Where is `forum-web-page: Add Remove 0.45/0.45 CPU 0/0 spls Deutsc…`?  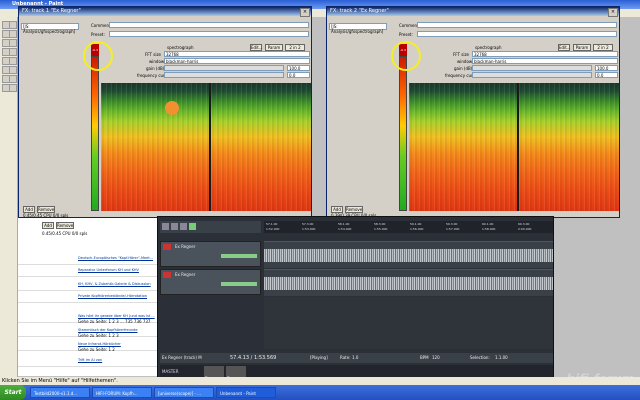
forum-web-page: Add Remove 0.45/0.45 CPU 0/0 spls Deutsc… is located at coordinates (88, 297).